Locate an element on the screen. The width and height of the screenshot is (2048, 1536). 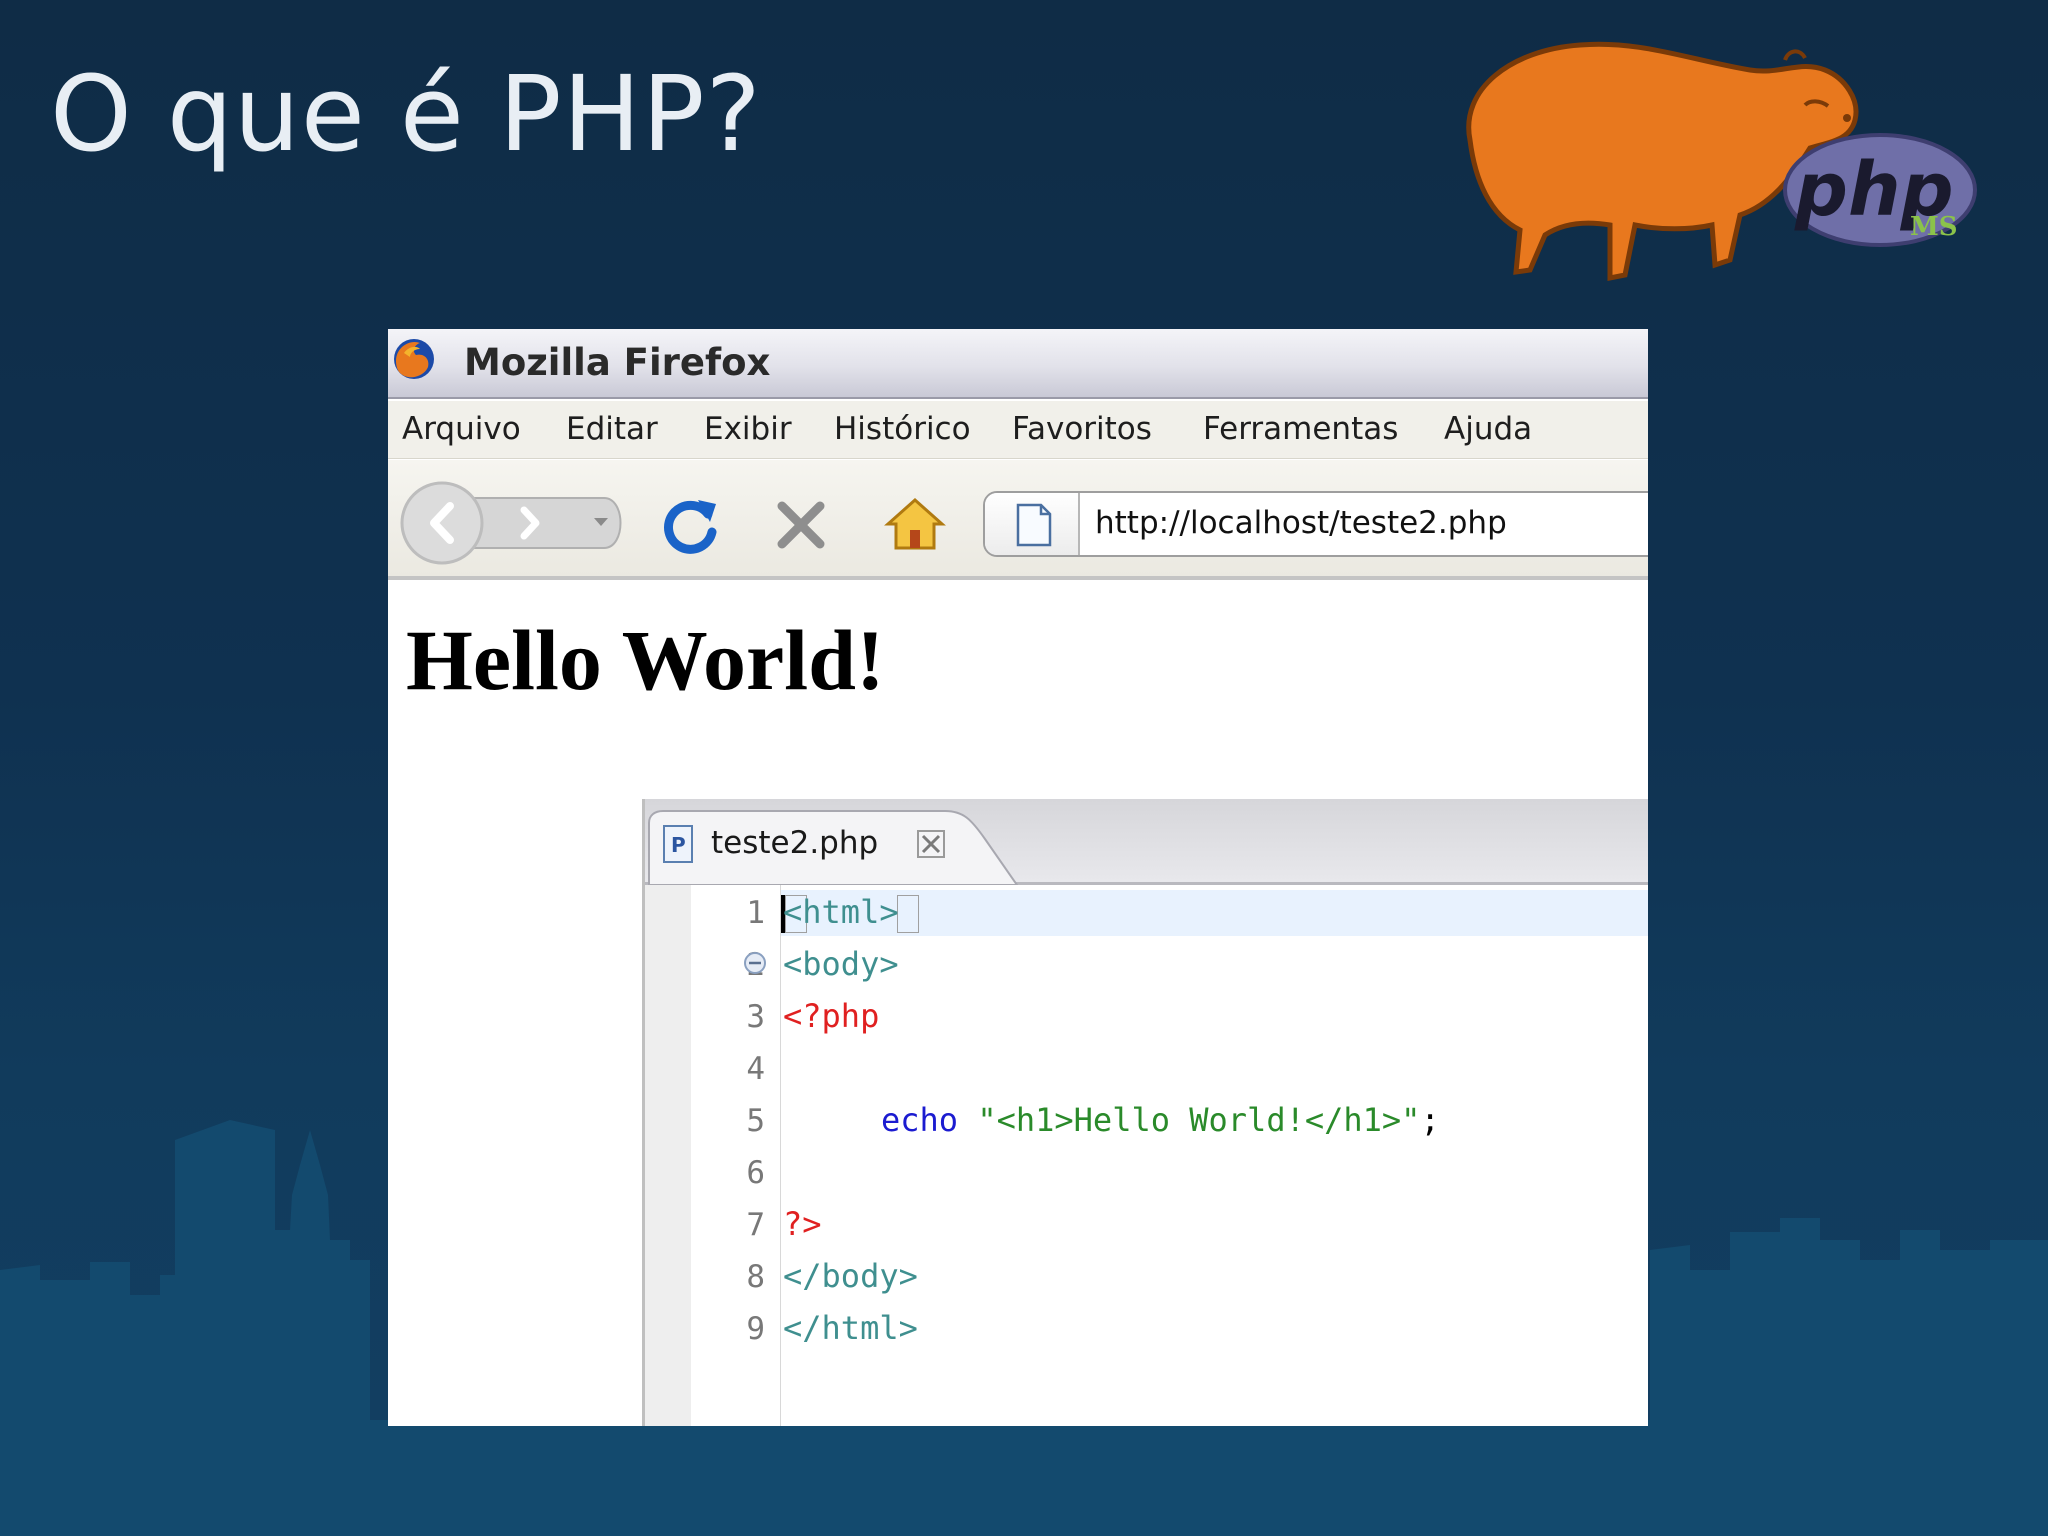
document-icon is located at coordinates (1034, 525).